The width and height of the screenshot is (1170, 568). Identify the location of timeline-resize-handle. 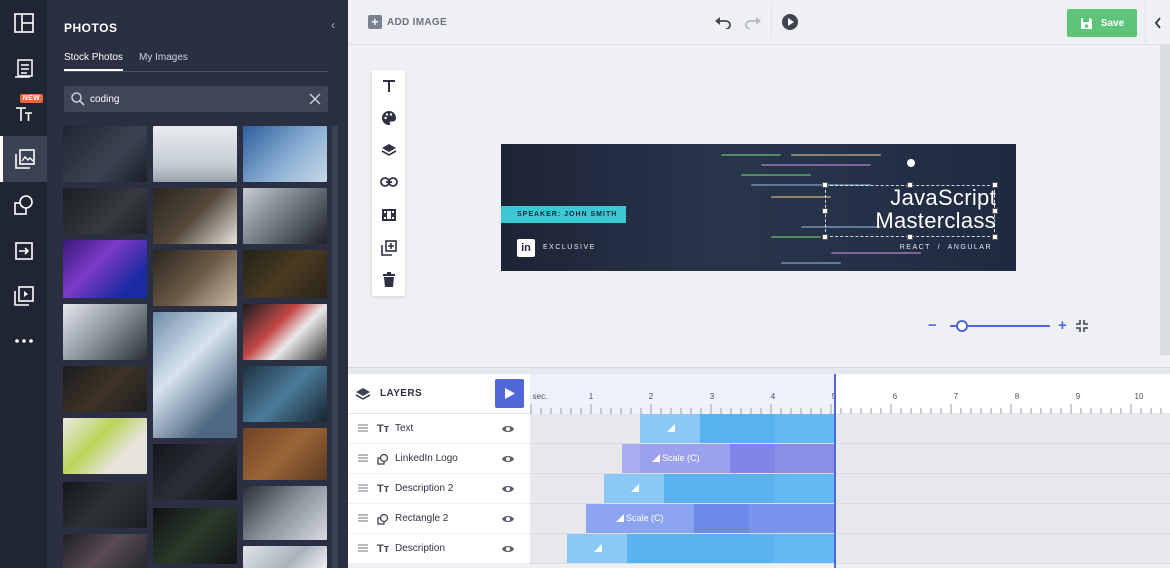
(759, 370).